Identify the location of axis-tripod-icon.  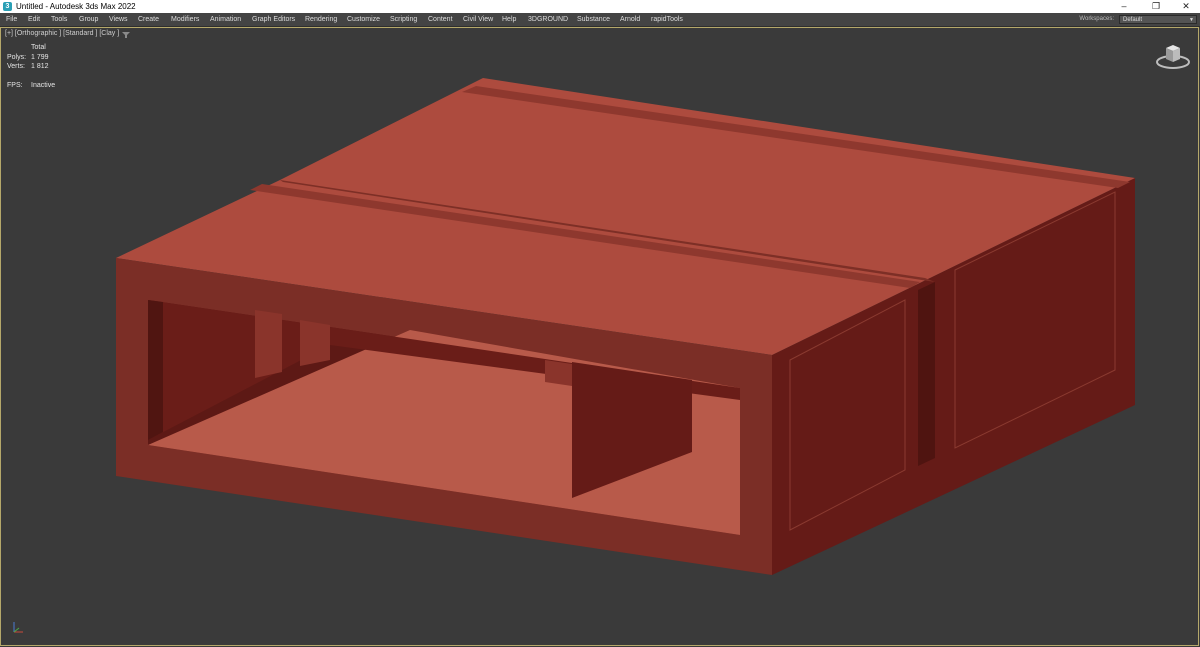
(18, 627).